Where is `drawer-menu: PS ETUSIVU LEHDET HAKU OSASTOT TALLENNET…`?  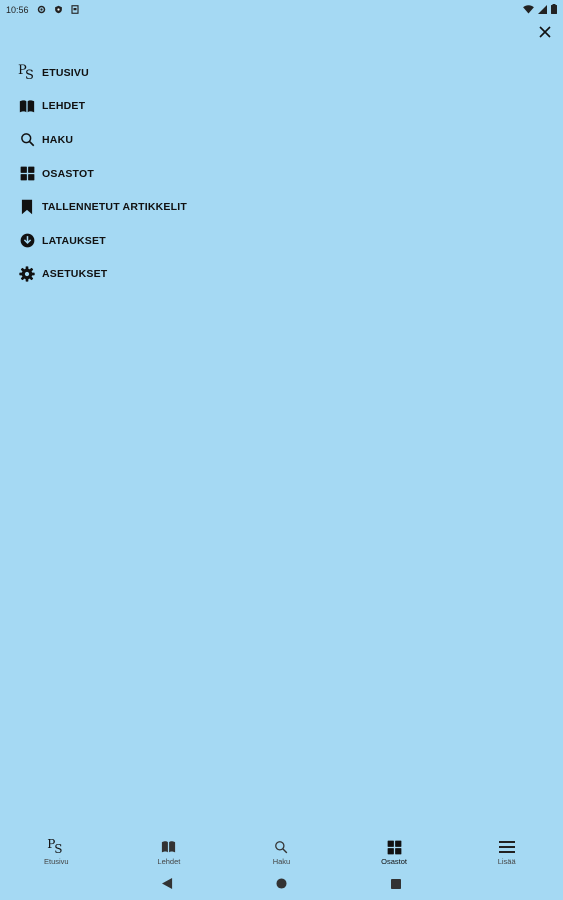
drawer-menu: PS ETUSIVU LEHDET HAKU OSASTOT TALLENNET… is located at coordinates (102, 173).